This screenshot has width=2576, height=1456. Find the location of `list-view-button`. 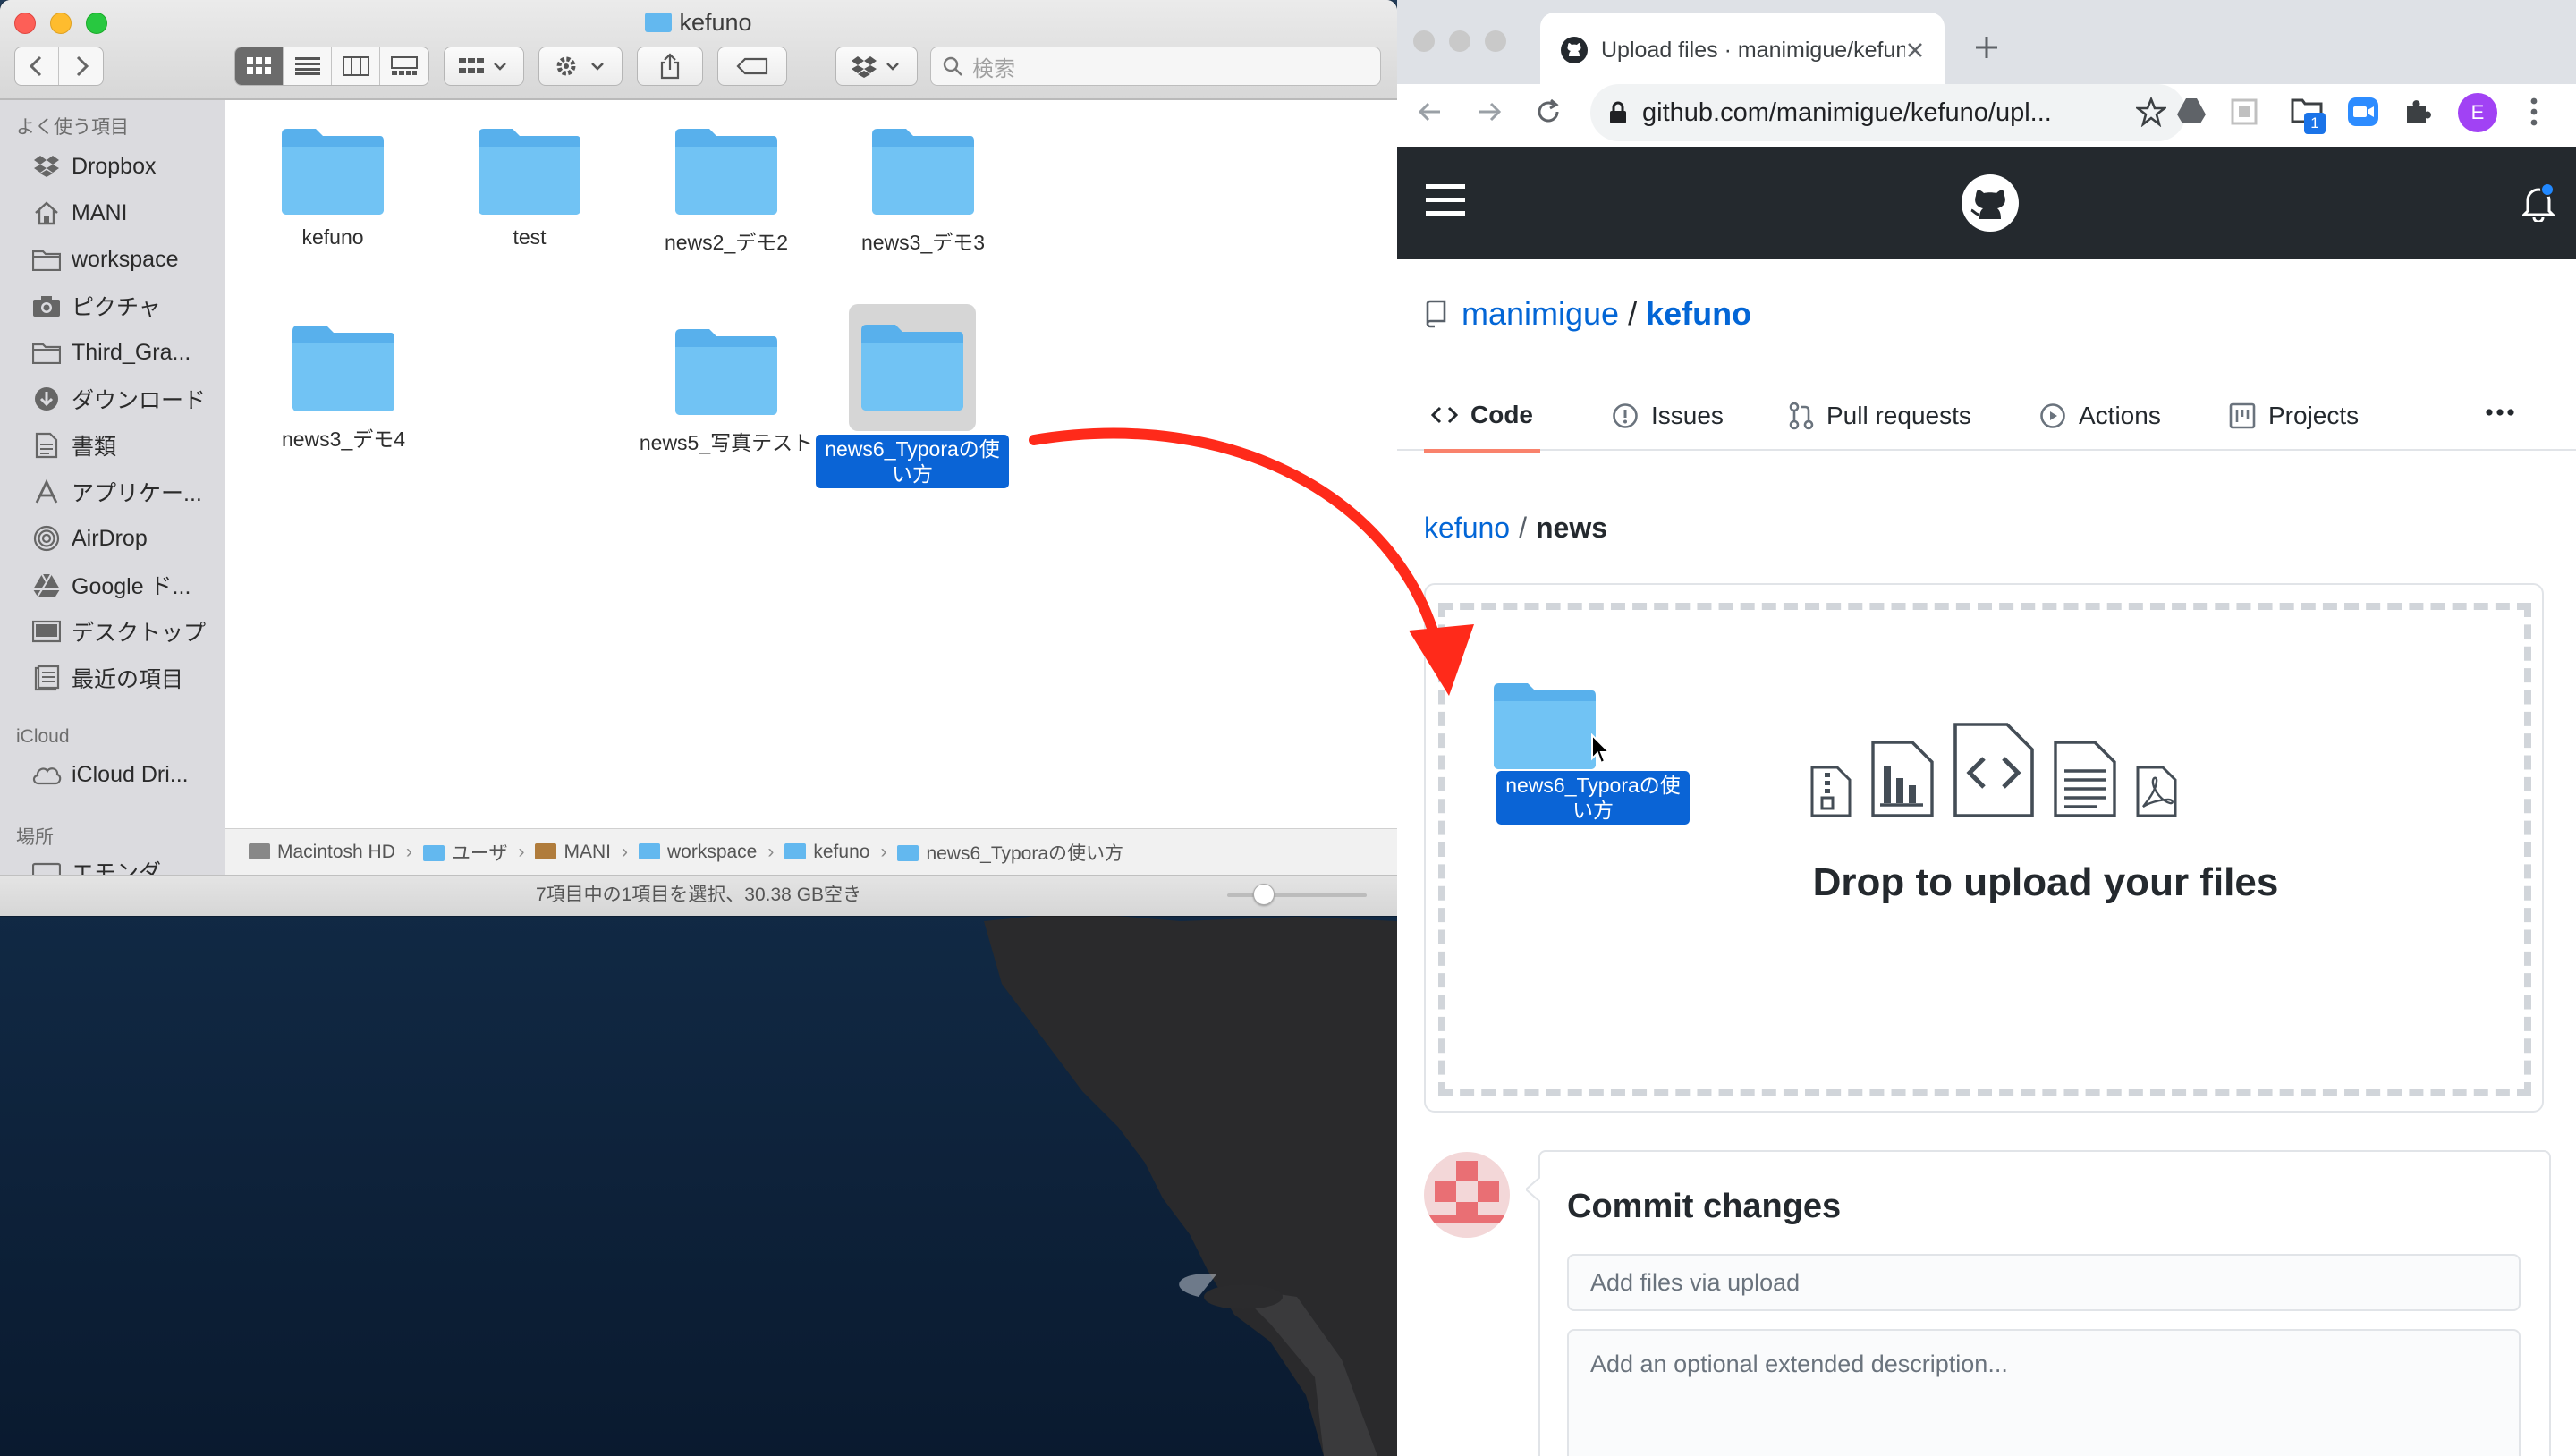

list-view-button is located at coordinates (308, 66).